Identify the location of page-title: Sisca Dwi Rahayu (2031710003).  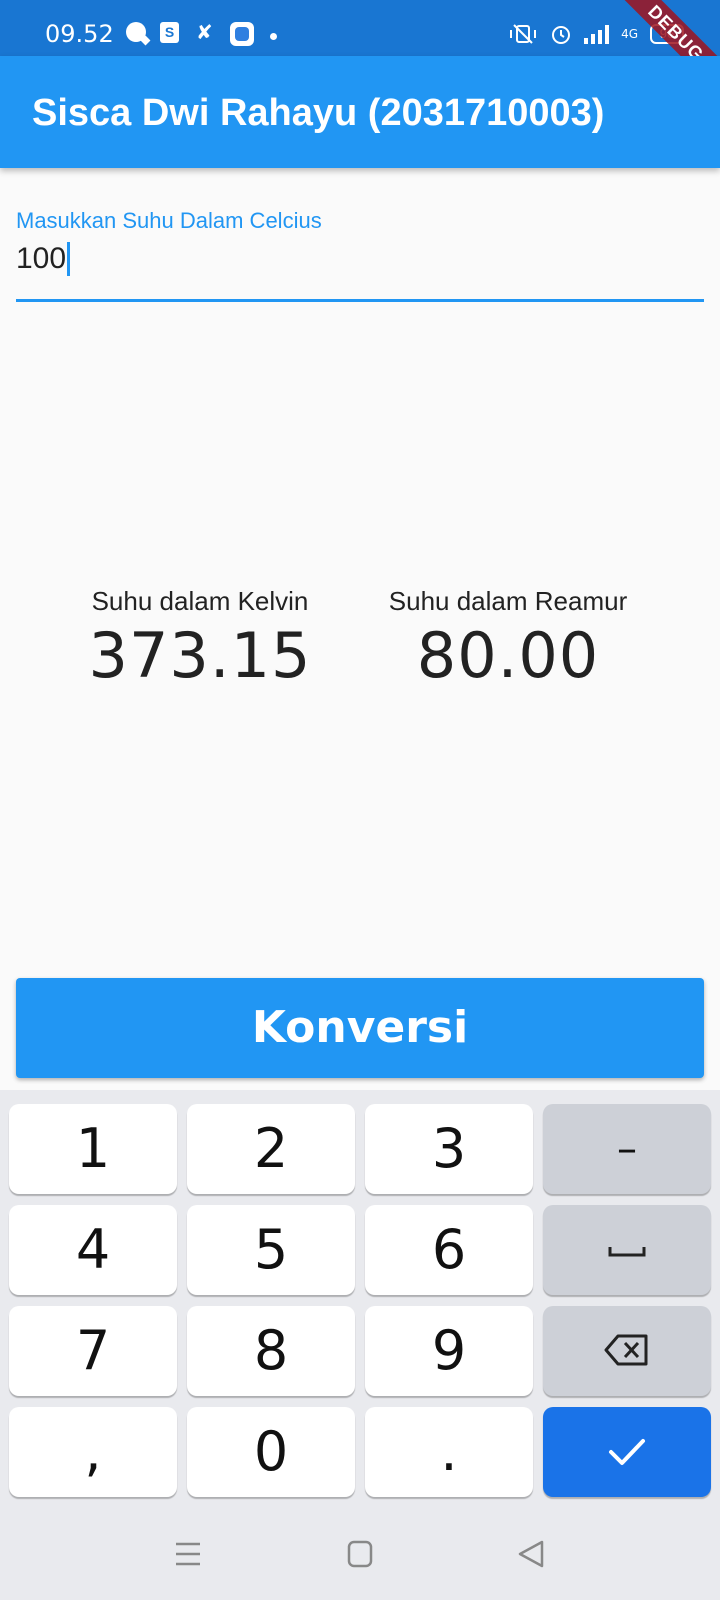
(318, 113).